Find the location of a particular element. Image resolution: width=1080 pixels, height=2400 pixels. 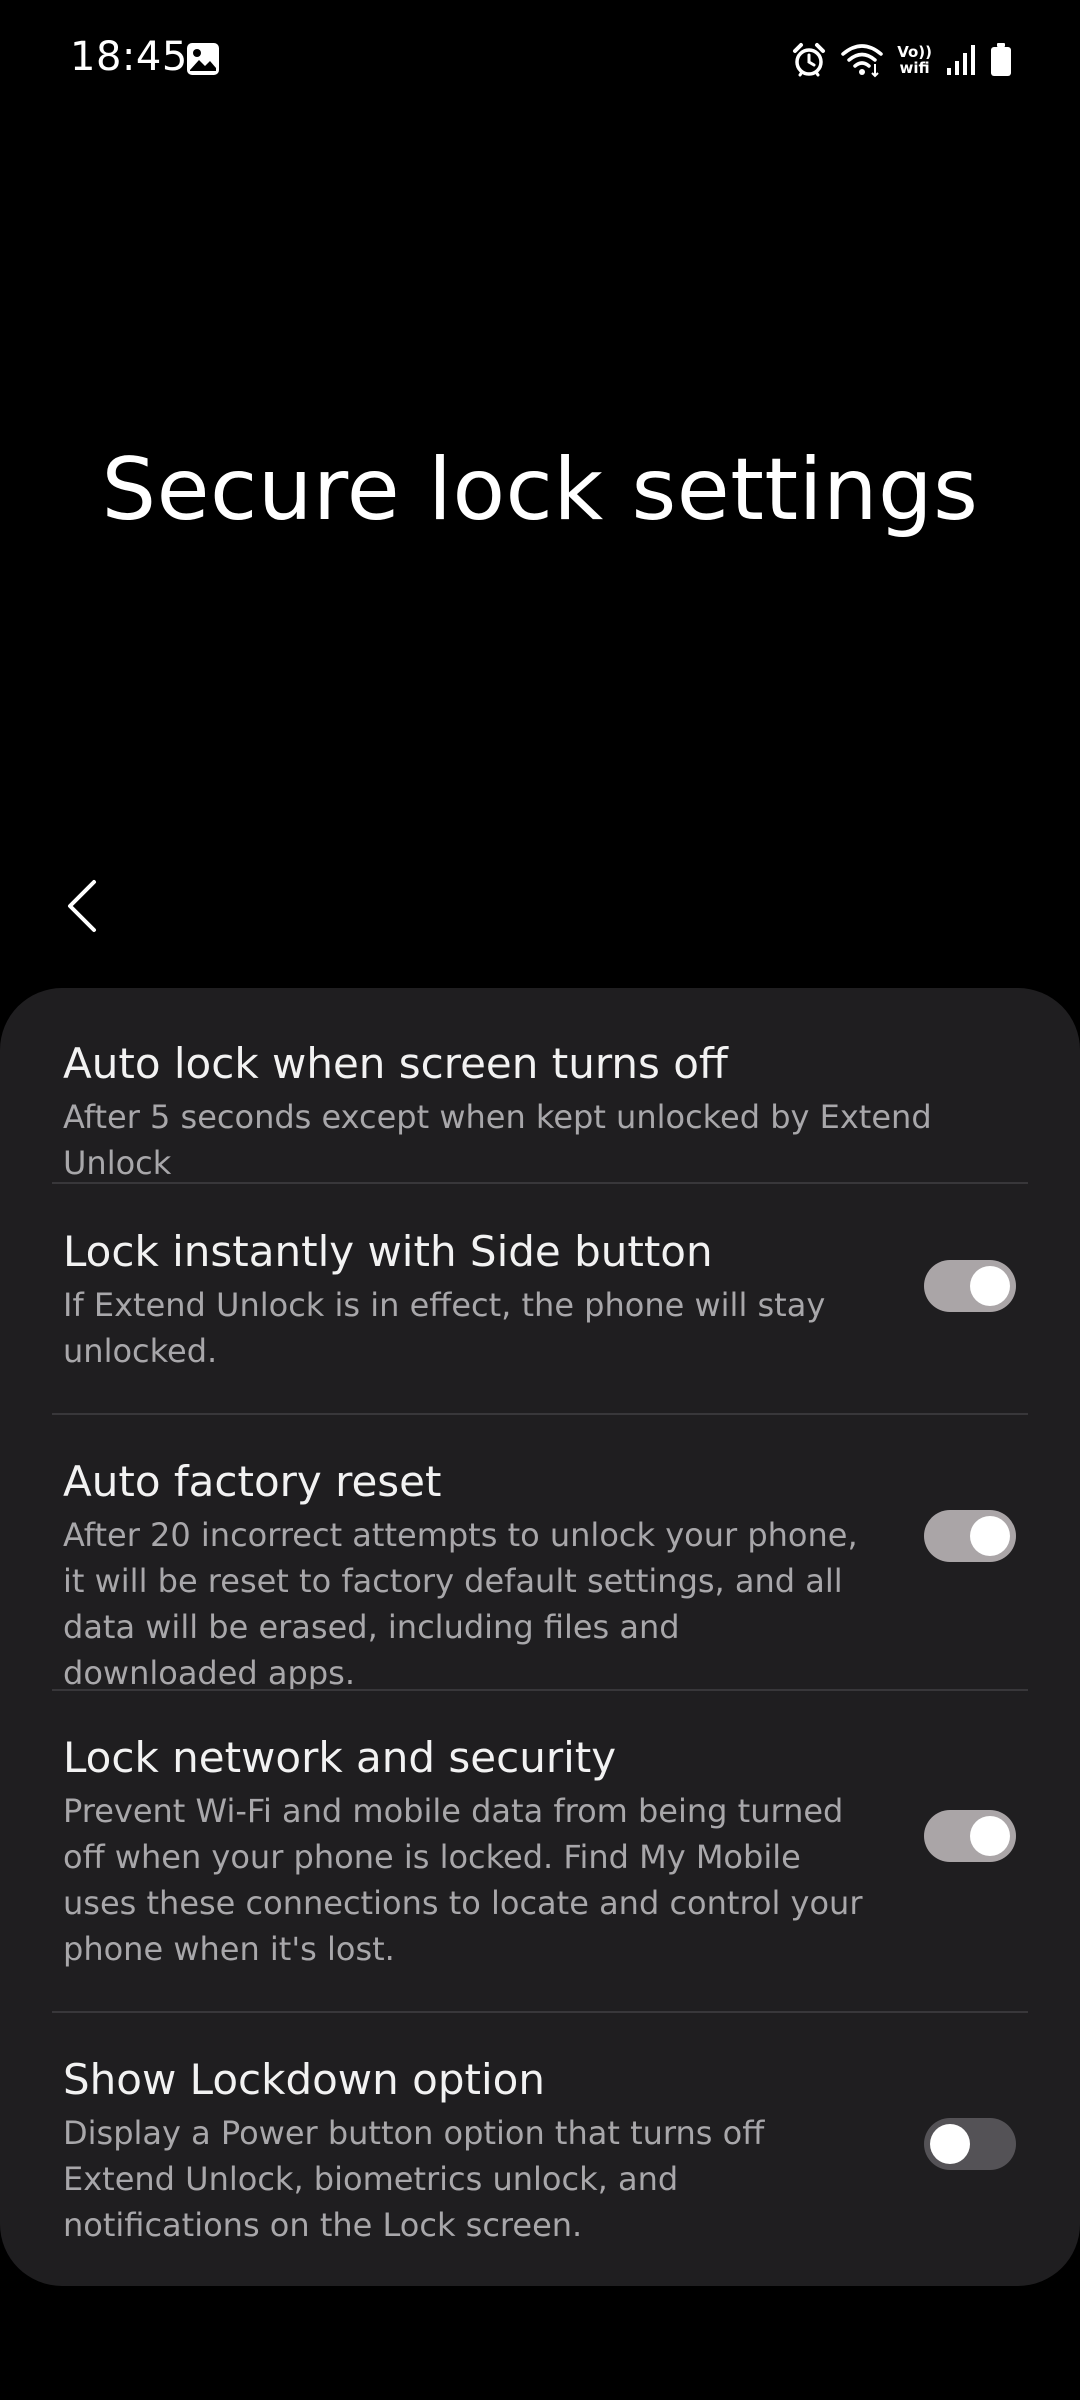

lock-network-security-toggle is located at coordinates (970, 1836).